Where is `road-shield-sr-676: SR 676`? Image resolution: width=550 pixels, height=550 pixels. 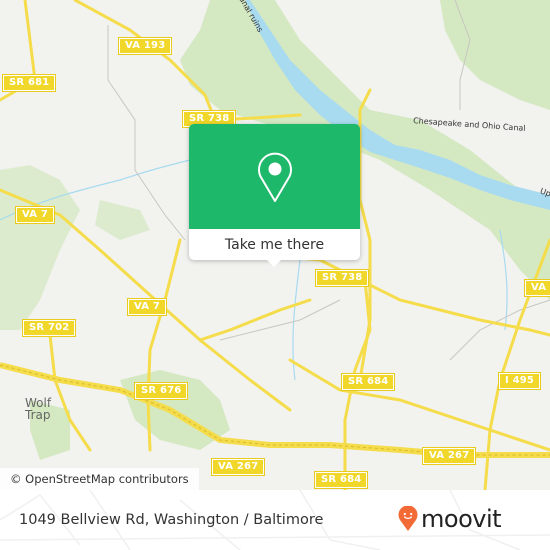 road-shield-sr-676: SR 676 is located at coordinates (161, 391).